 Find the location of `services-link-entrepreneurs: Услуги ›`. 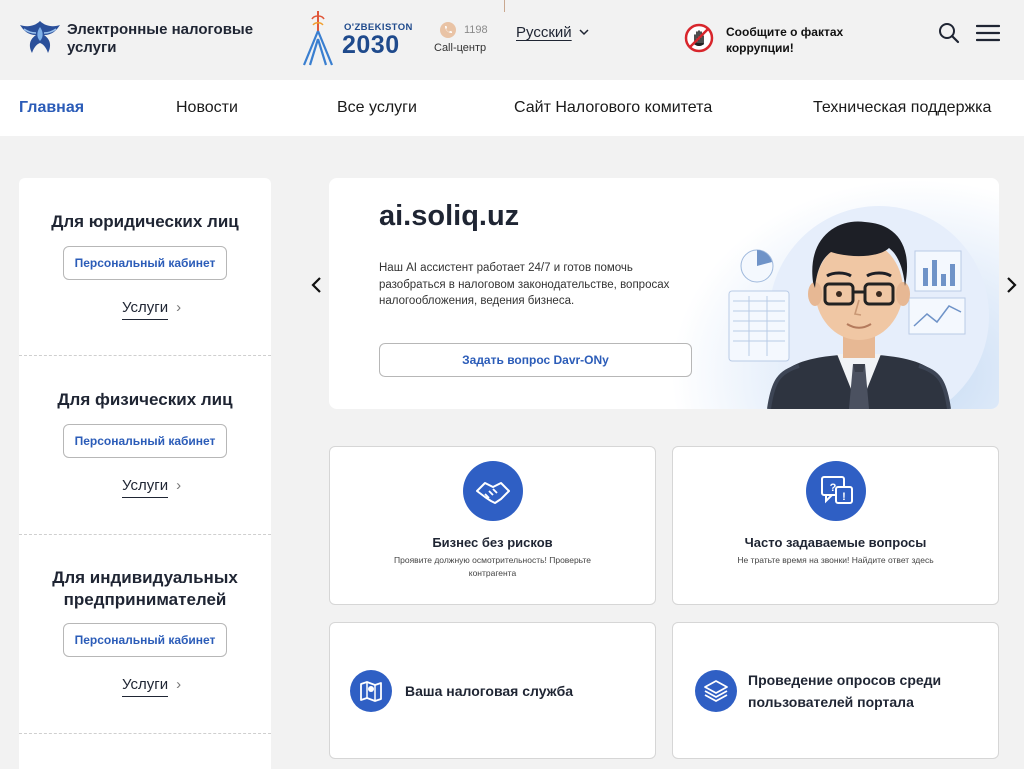

services-link-entrepreneurs: Услуги › is located at coordinates (152, 686).